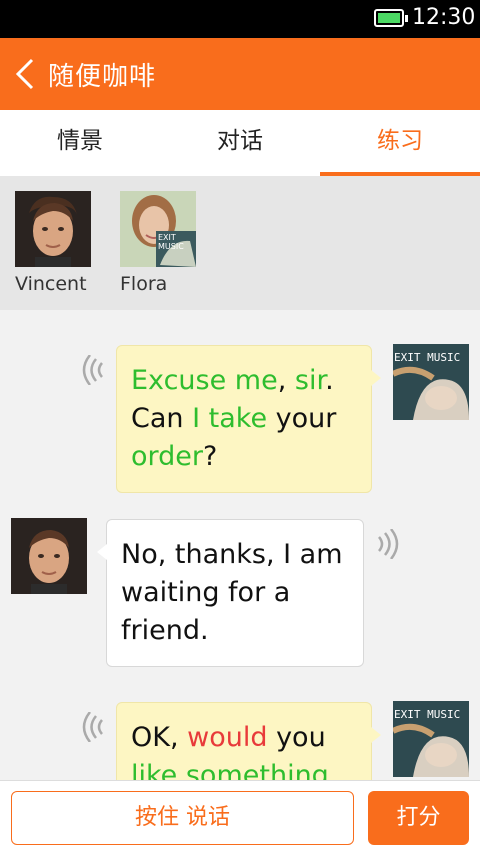  I want to click on word-highlight-green: like something, so click(230, 770).